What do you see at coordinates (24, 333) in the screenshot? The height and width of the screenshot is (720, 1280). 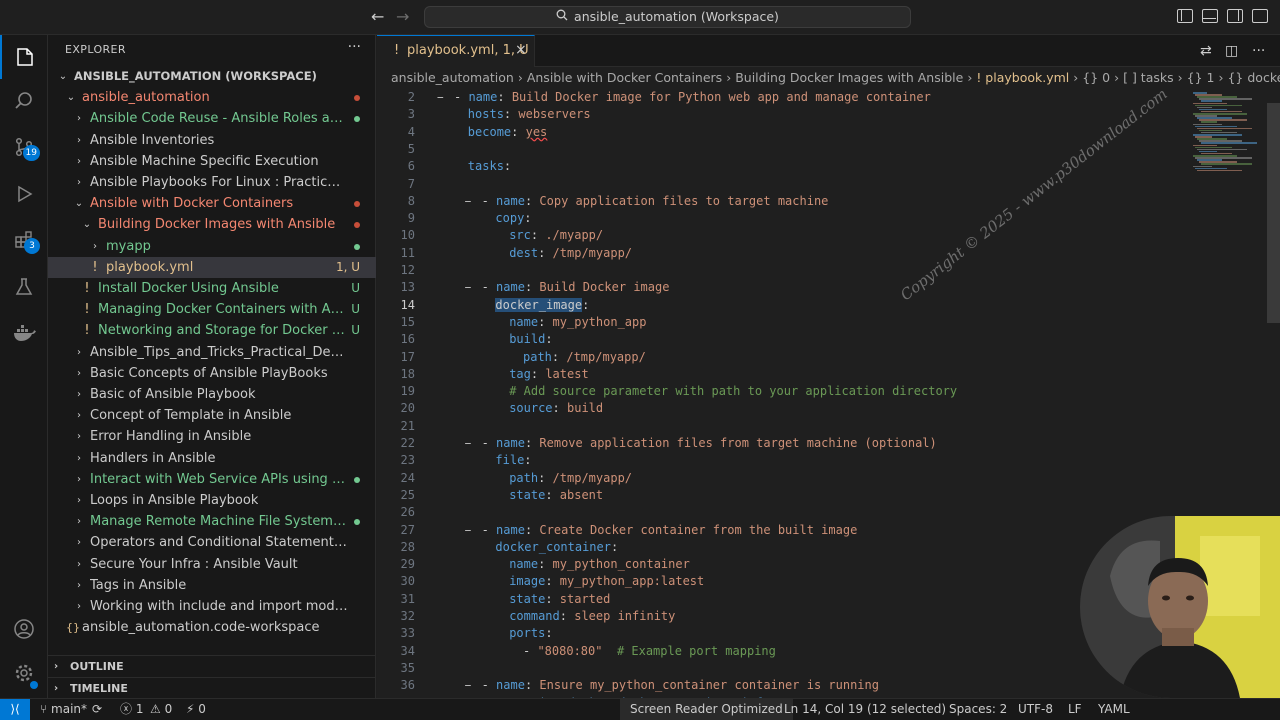 I see `docker-icon` at bounding box center [24, 333].